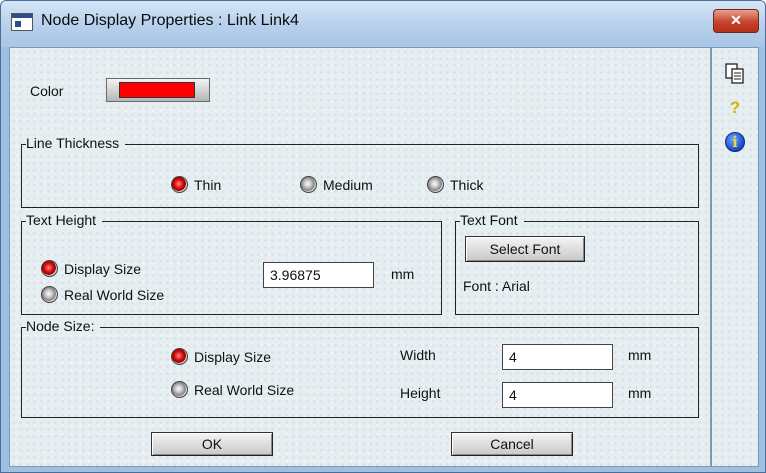 Image resolution: width=766 pixels, height=473 pixels. Describe the element at coordinates (308, 184) in the screenshot. I see `line-medium-radio` at that location.